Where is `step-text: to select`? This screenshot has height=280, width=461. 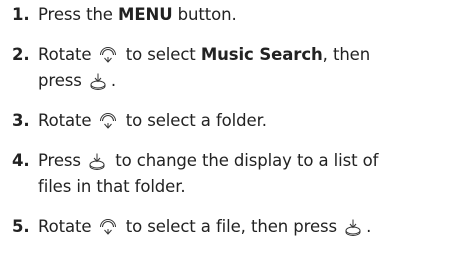
step-text: to select is located at coordinates (160, 54).